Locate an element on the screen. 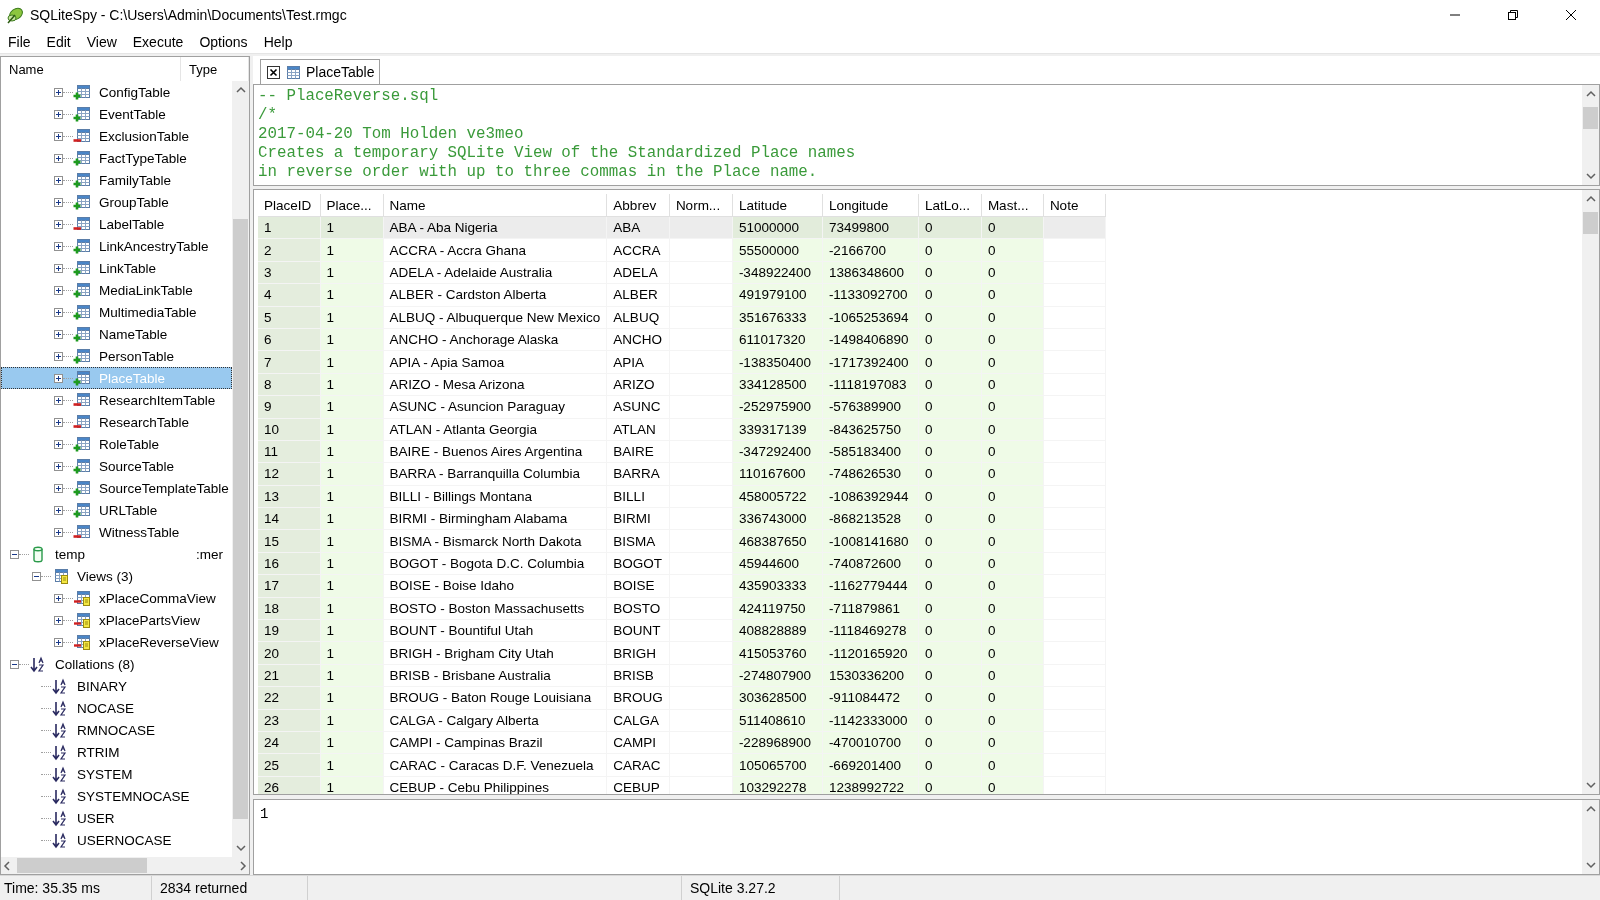  scroll-right-icon is located at coordinates (243, 865).